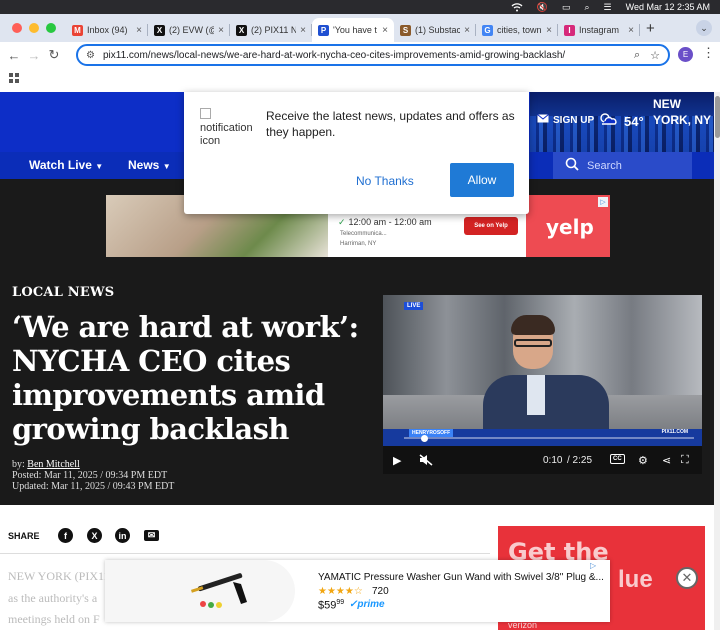 The image size is (720, 630). Describe the element at coordinates (546, 380) in the screenshot. I see `video-reporter` at that location.